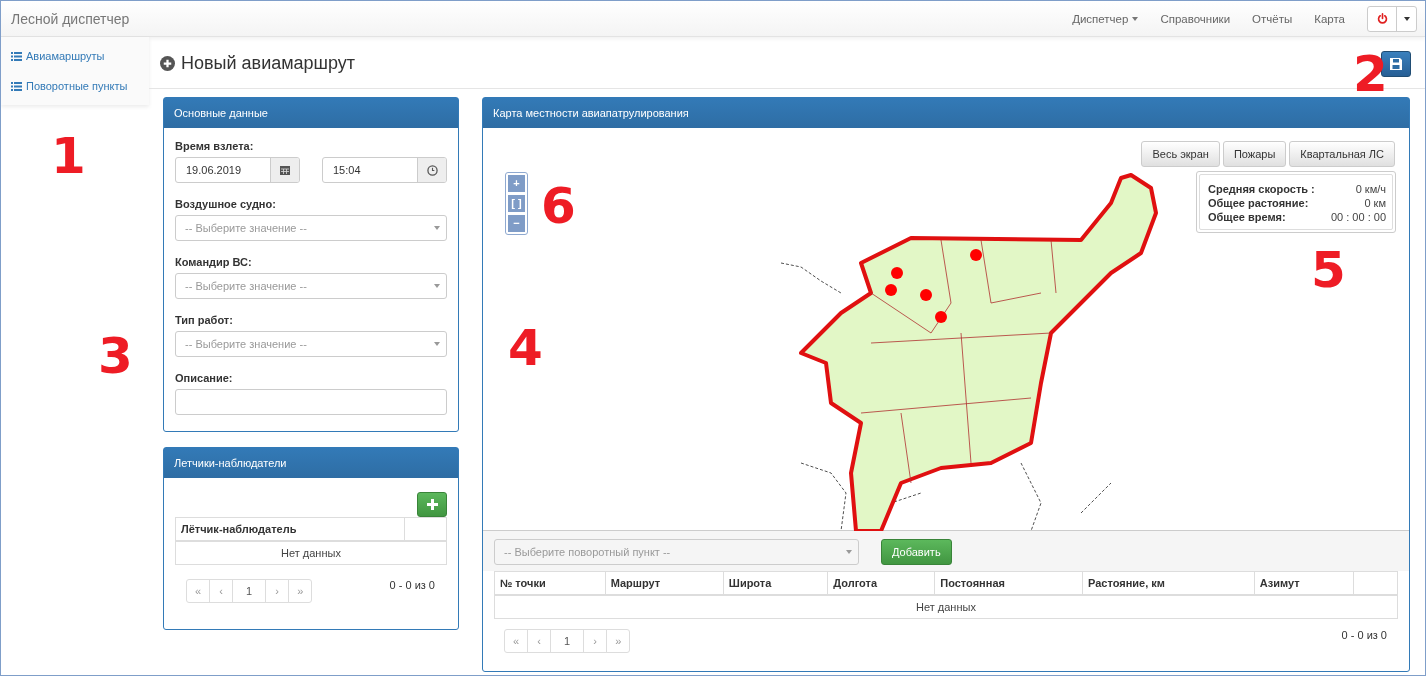 The width and height of the screenshot is (1426, 676). I want to click on column-header: Постоянная, so click(1008, 583).